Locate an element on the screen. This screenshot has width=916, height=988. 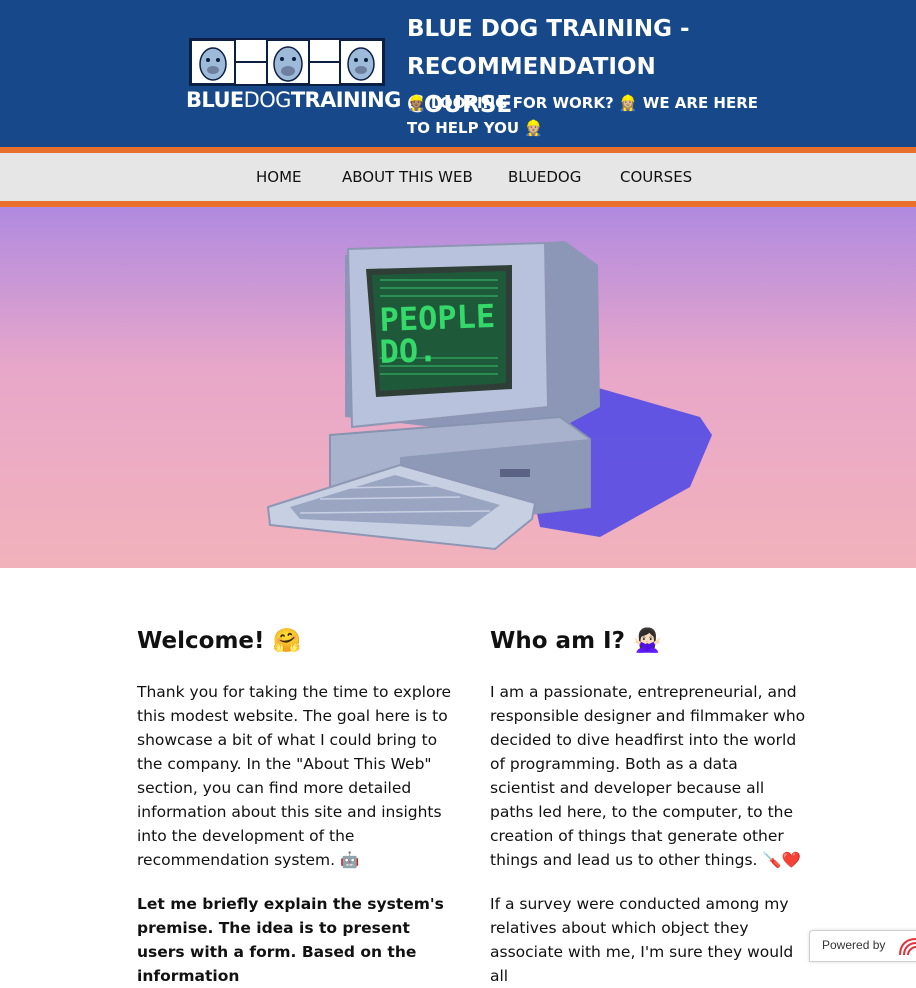
welcome-heading: Welcome! 🤗 is located at coordinates (219, 641).